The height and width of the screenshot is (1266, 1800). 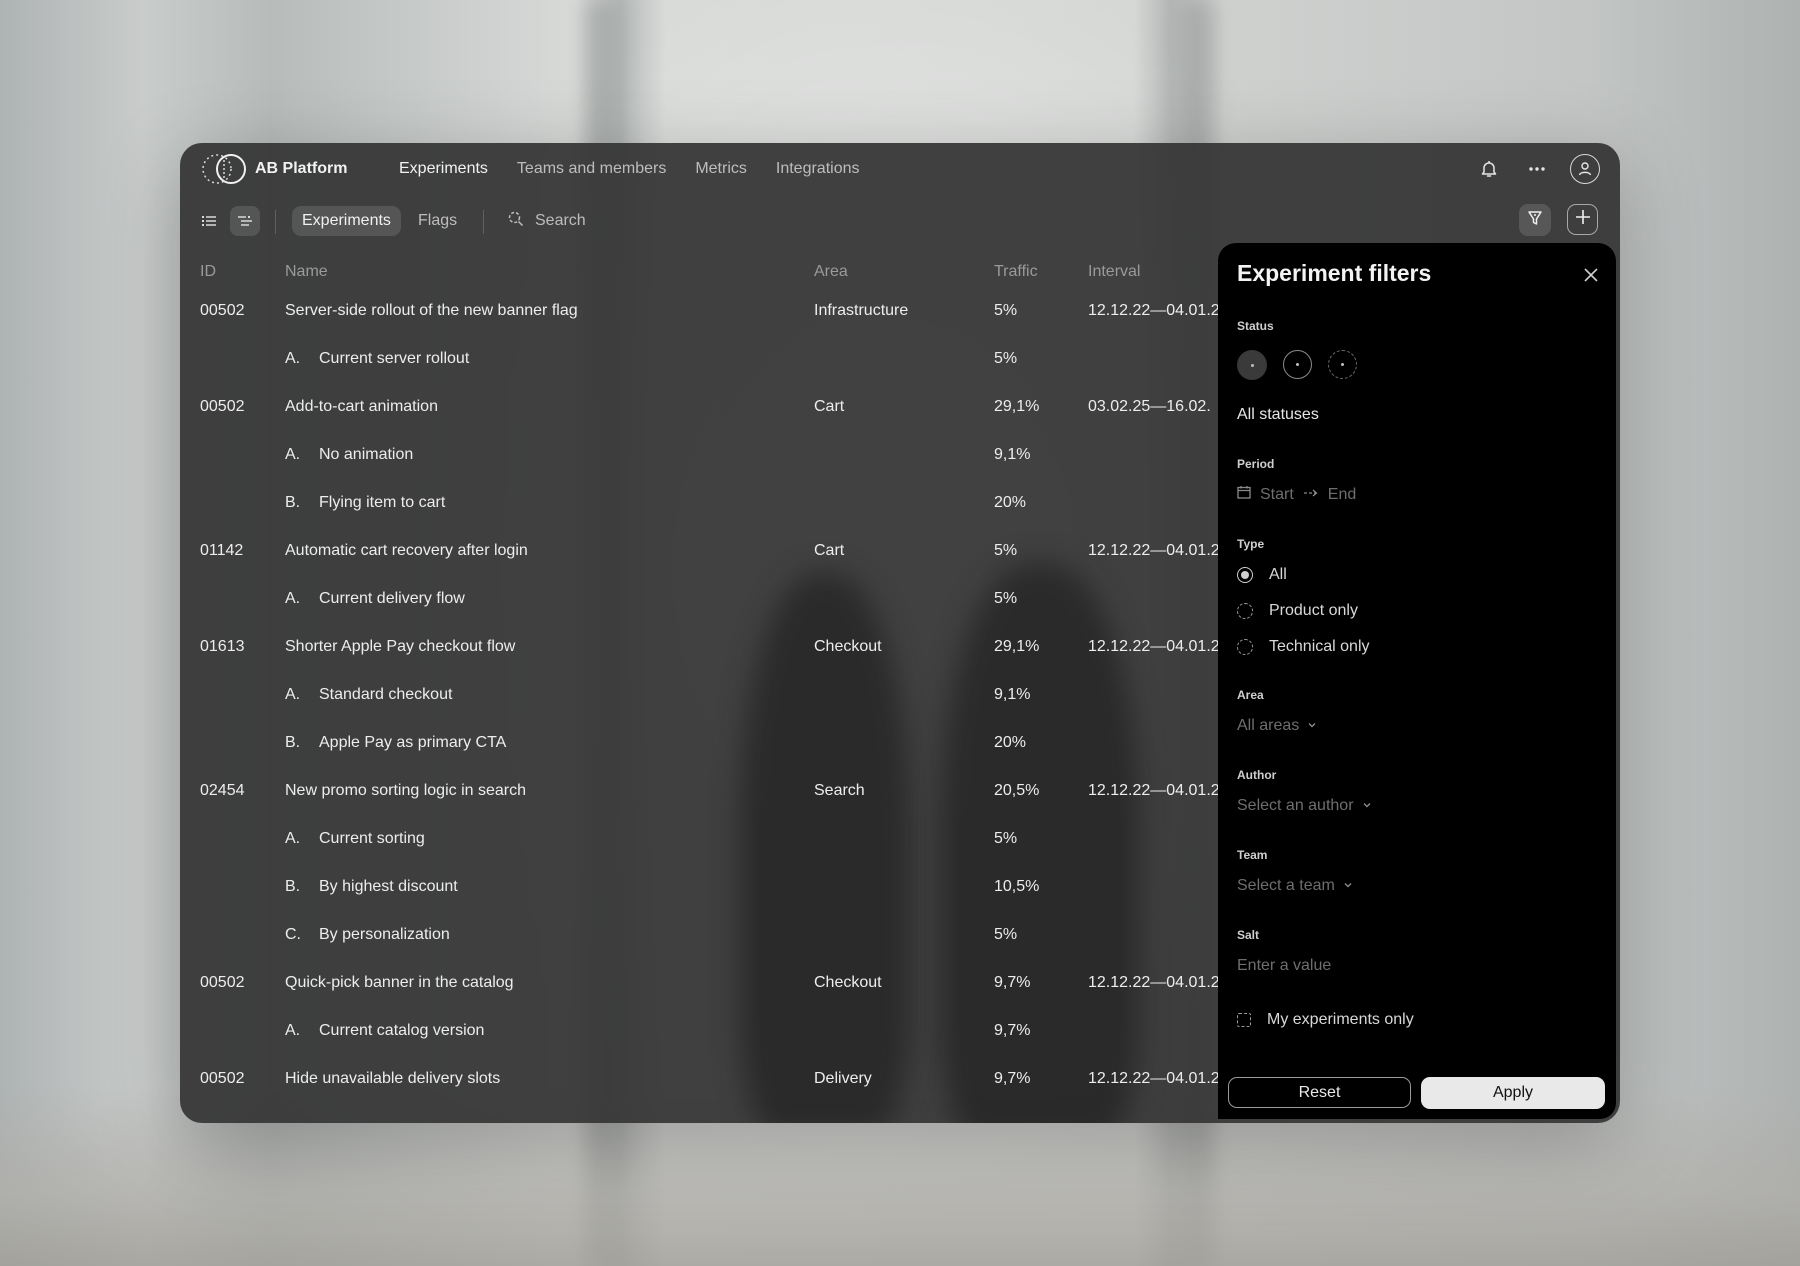 I want to click on column-header-id: ID, so click(x=208, y=272).